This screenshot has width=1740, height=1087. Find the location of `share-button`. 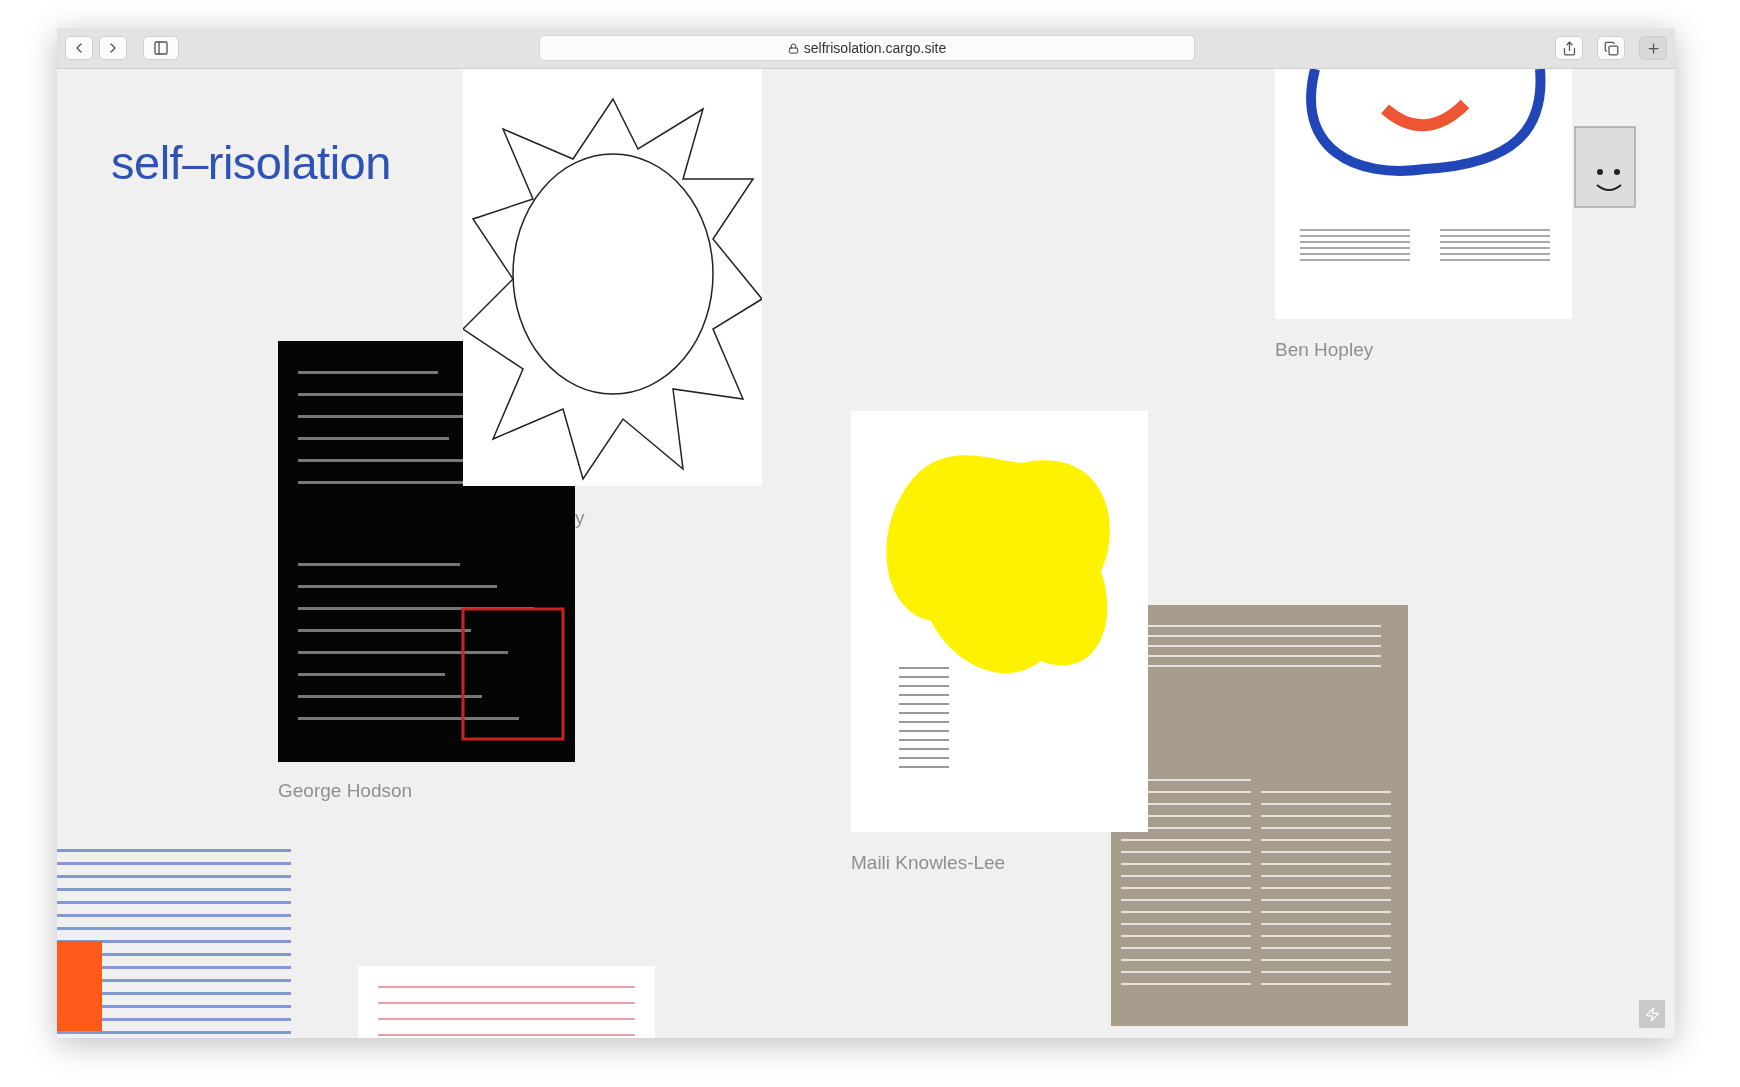

share-button is located at coordinates (1569, 48).